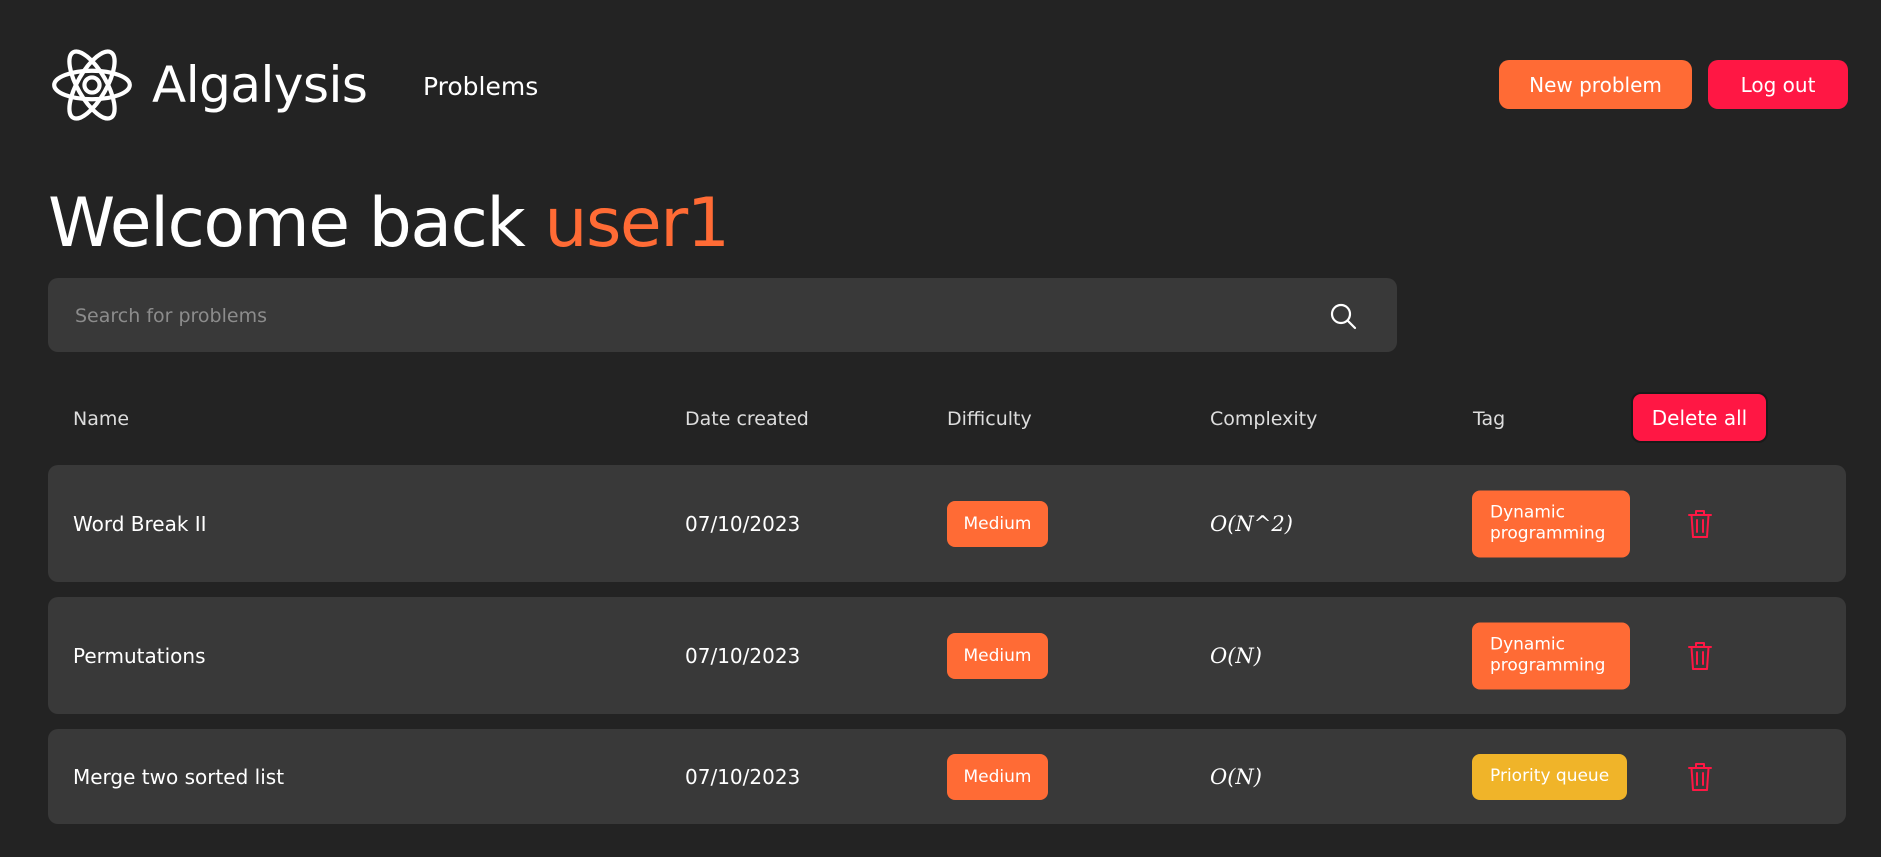  What do you see at coordinates (1699, 417) in the screenshot?
I see `delete-all-button: Delete all` at bounding box center [1699, 417].